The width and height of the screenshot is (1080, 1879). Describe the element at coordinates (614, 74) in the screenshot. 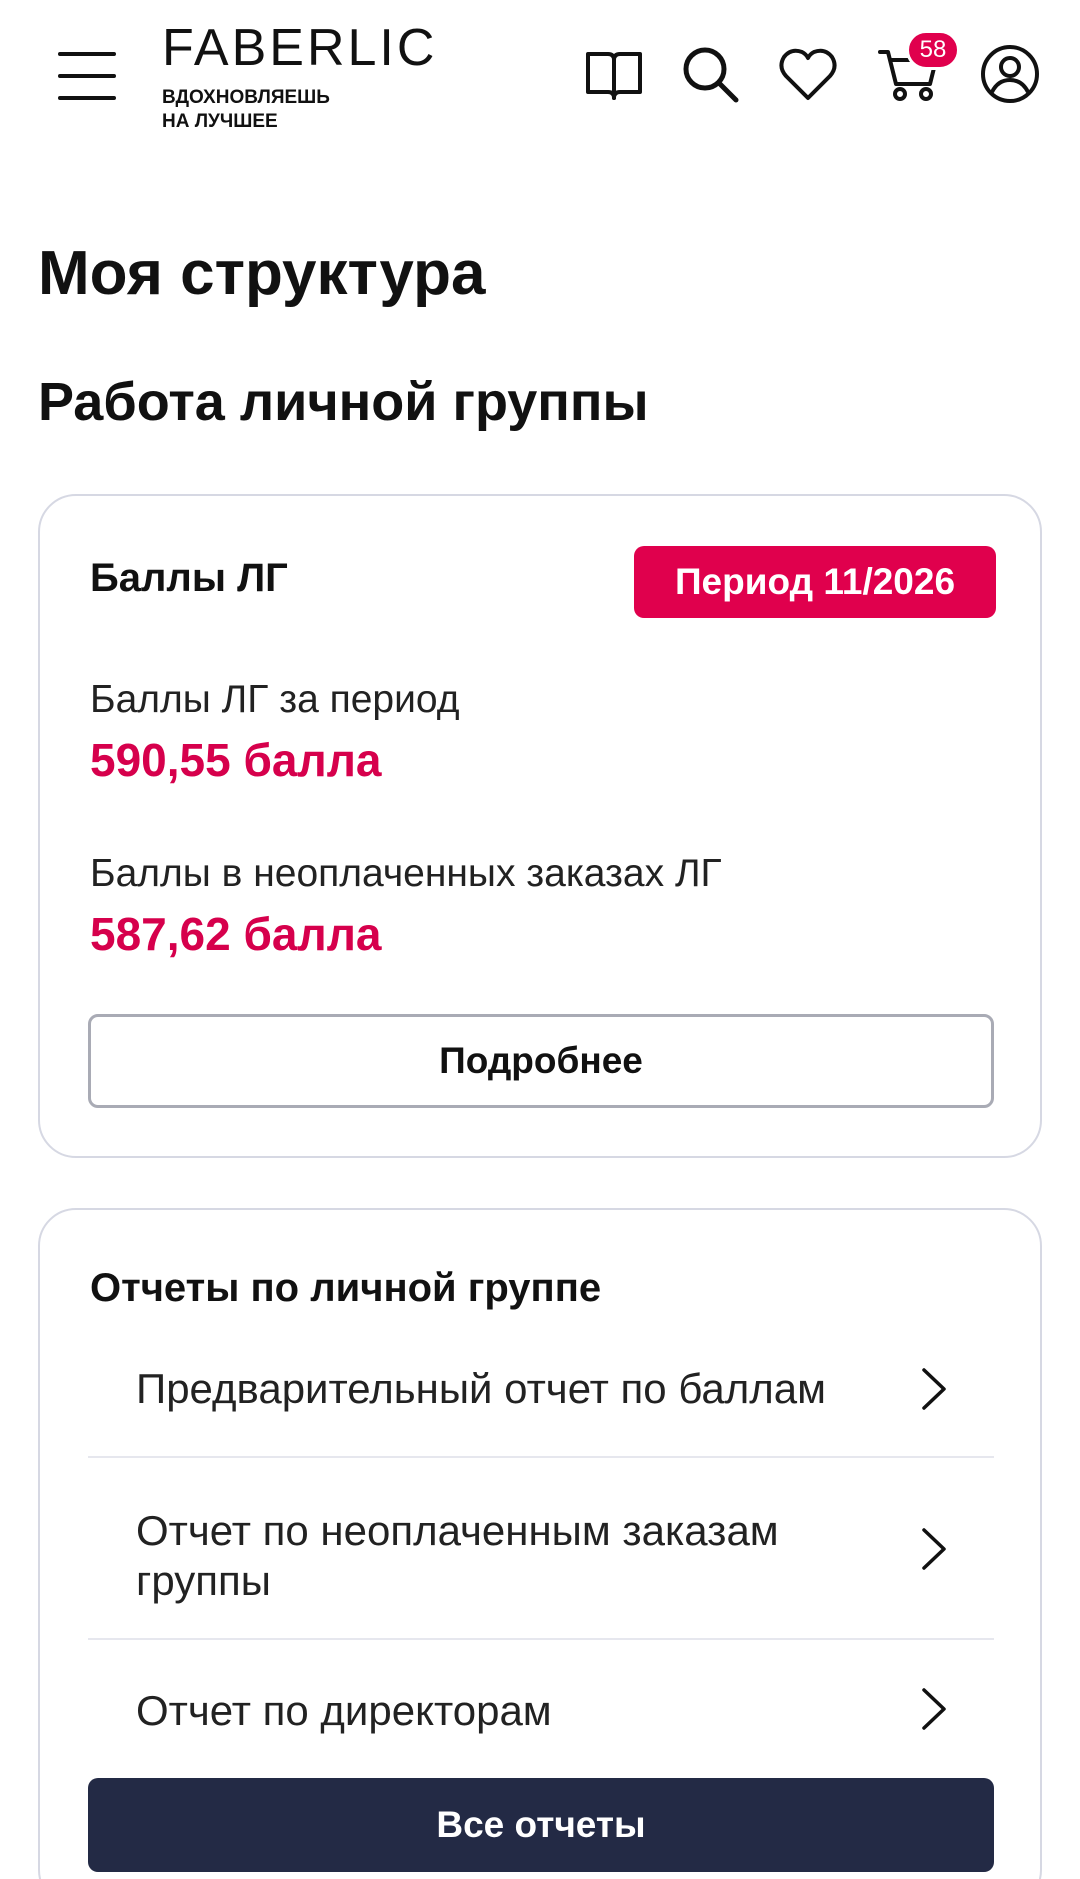

I see `catalog-book-icon` at that location.